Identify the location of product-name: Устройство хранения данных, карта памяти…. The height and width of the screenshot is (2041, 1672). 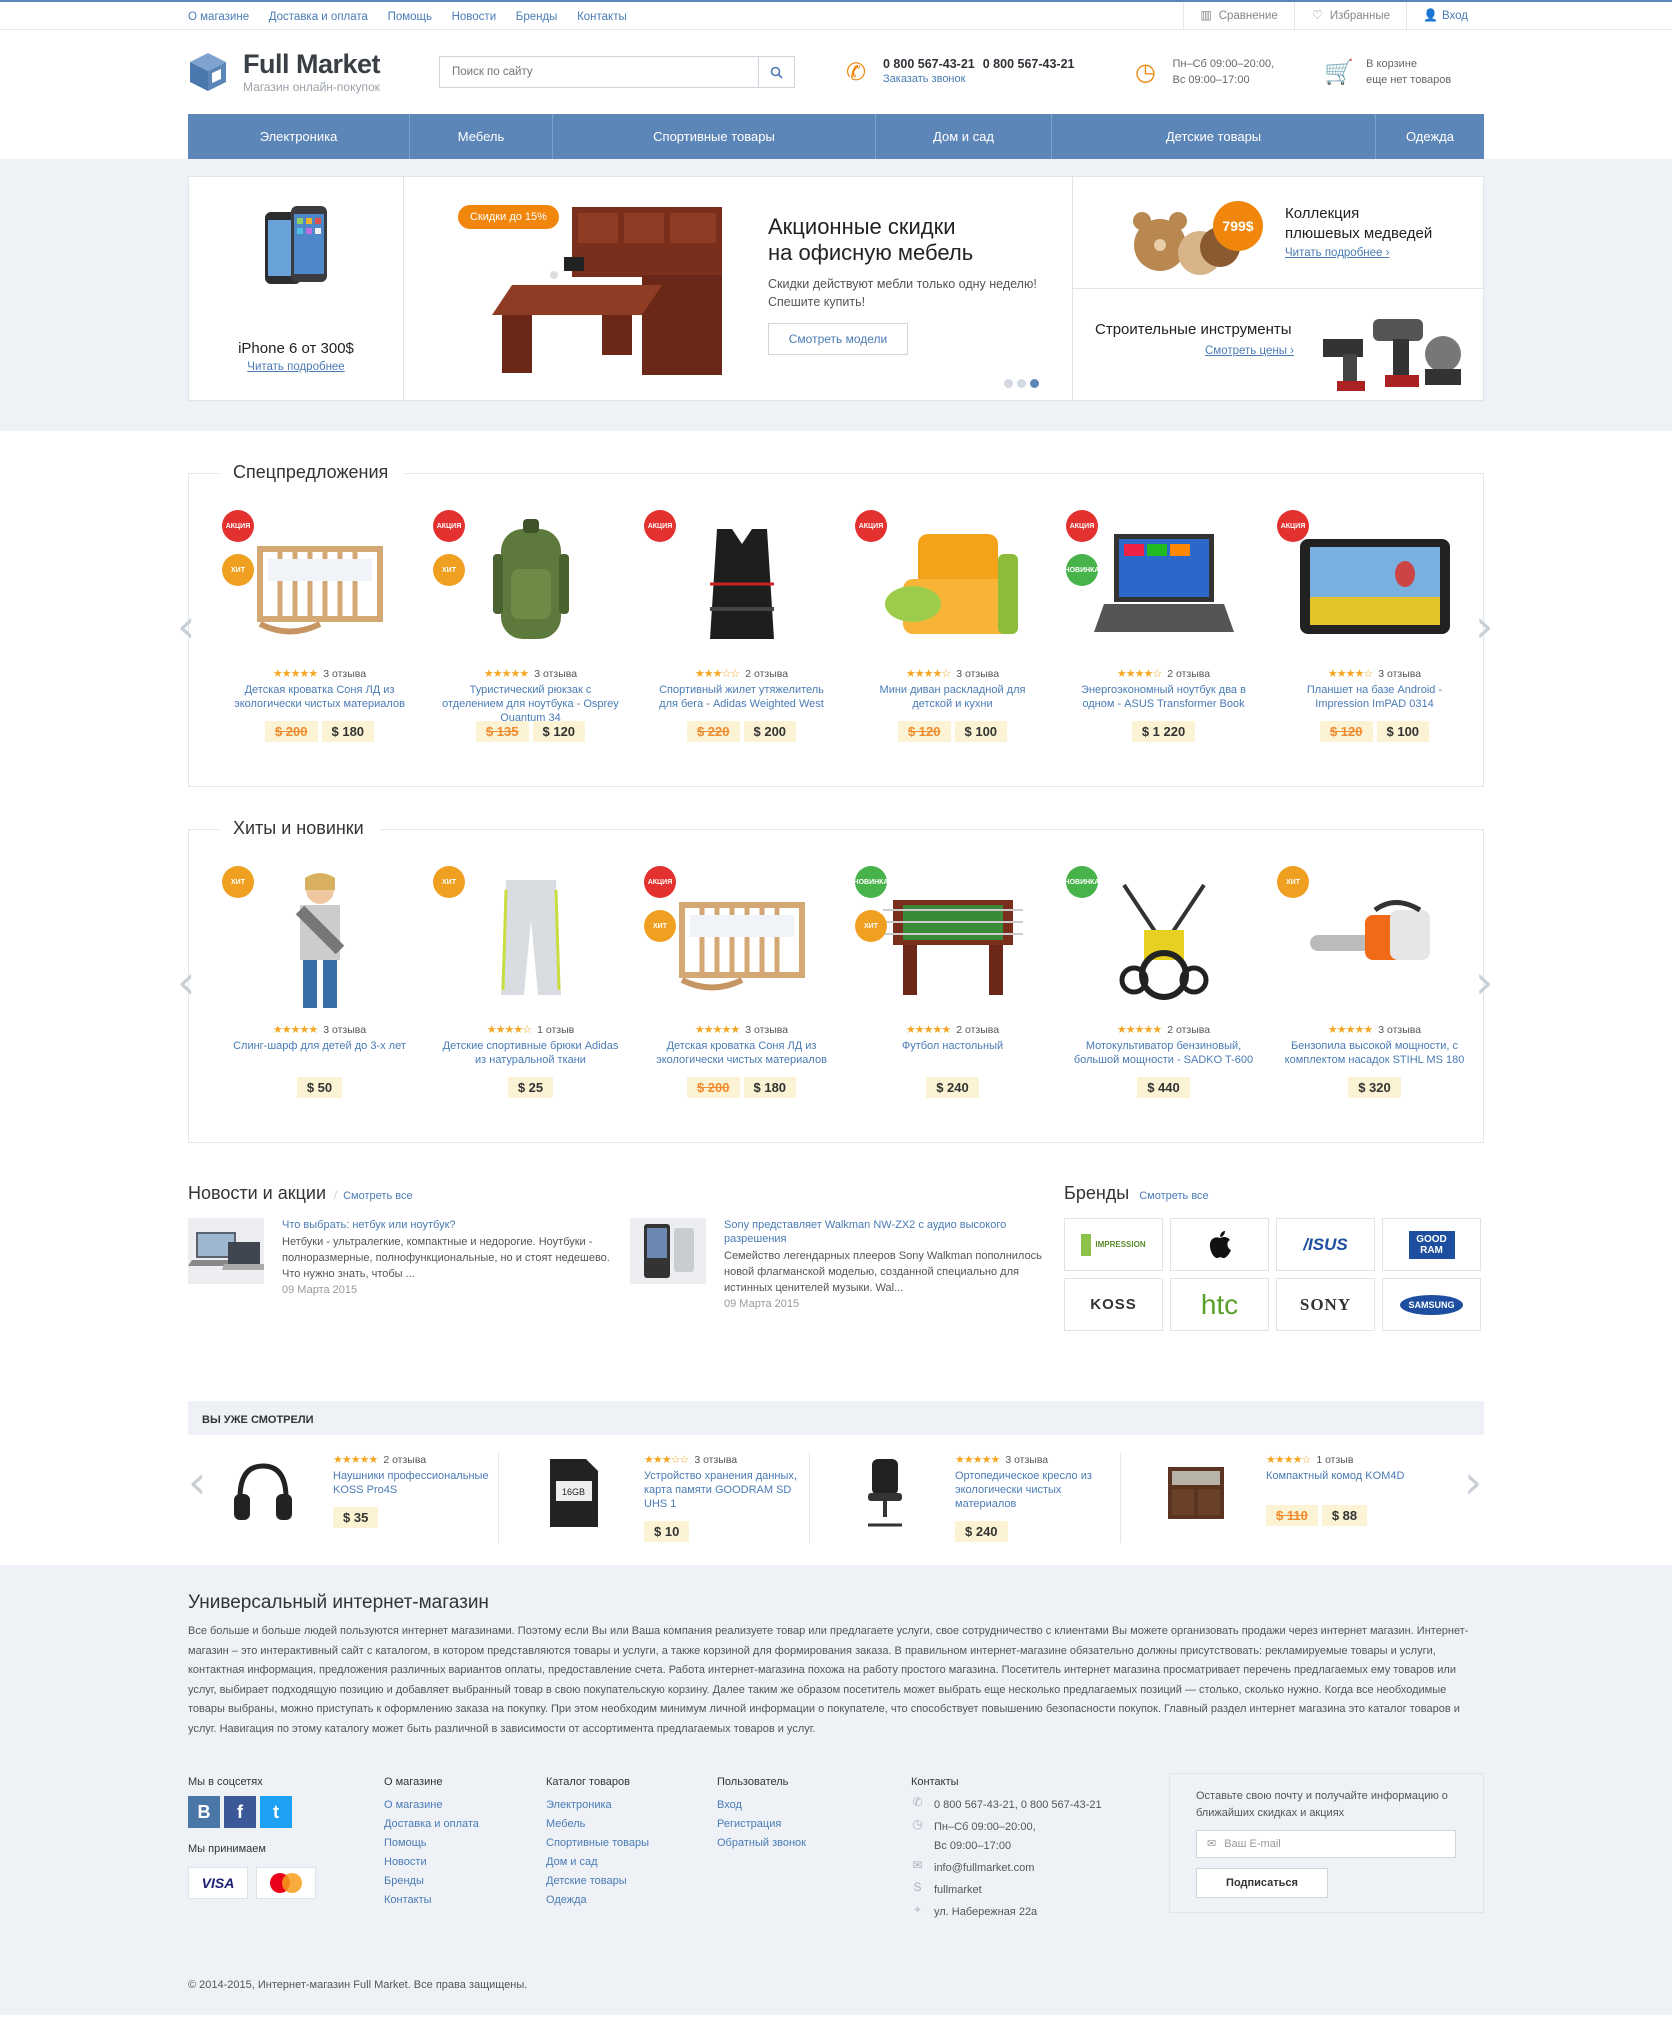
(726, 1490).